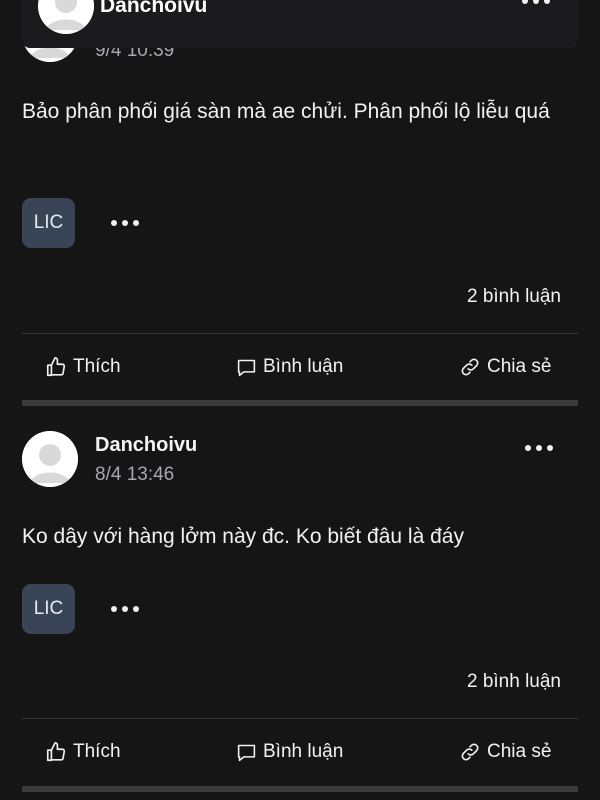  What do you see at coordinates (135, 474) in the screenshot?
I see `post-time: 8/4 13:46` at bounding box center [135, 474].